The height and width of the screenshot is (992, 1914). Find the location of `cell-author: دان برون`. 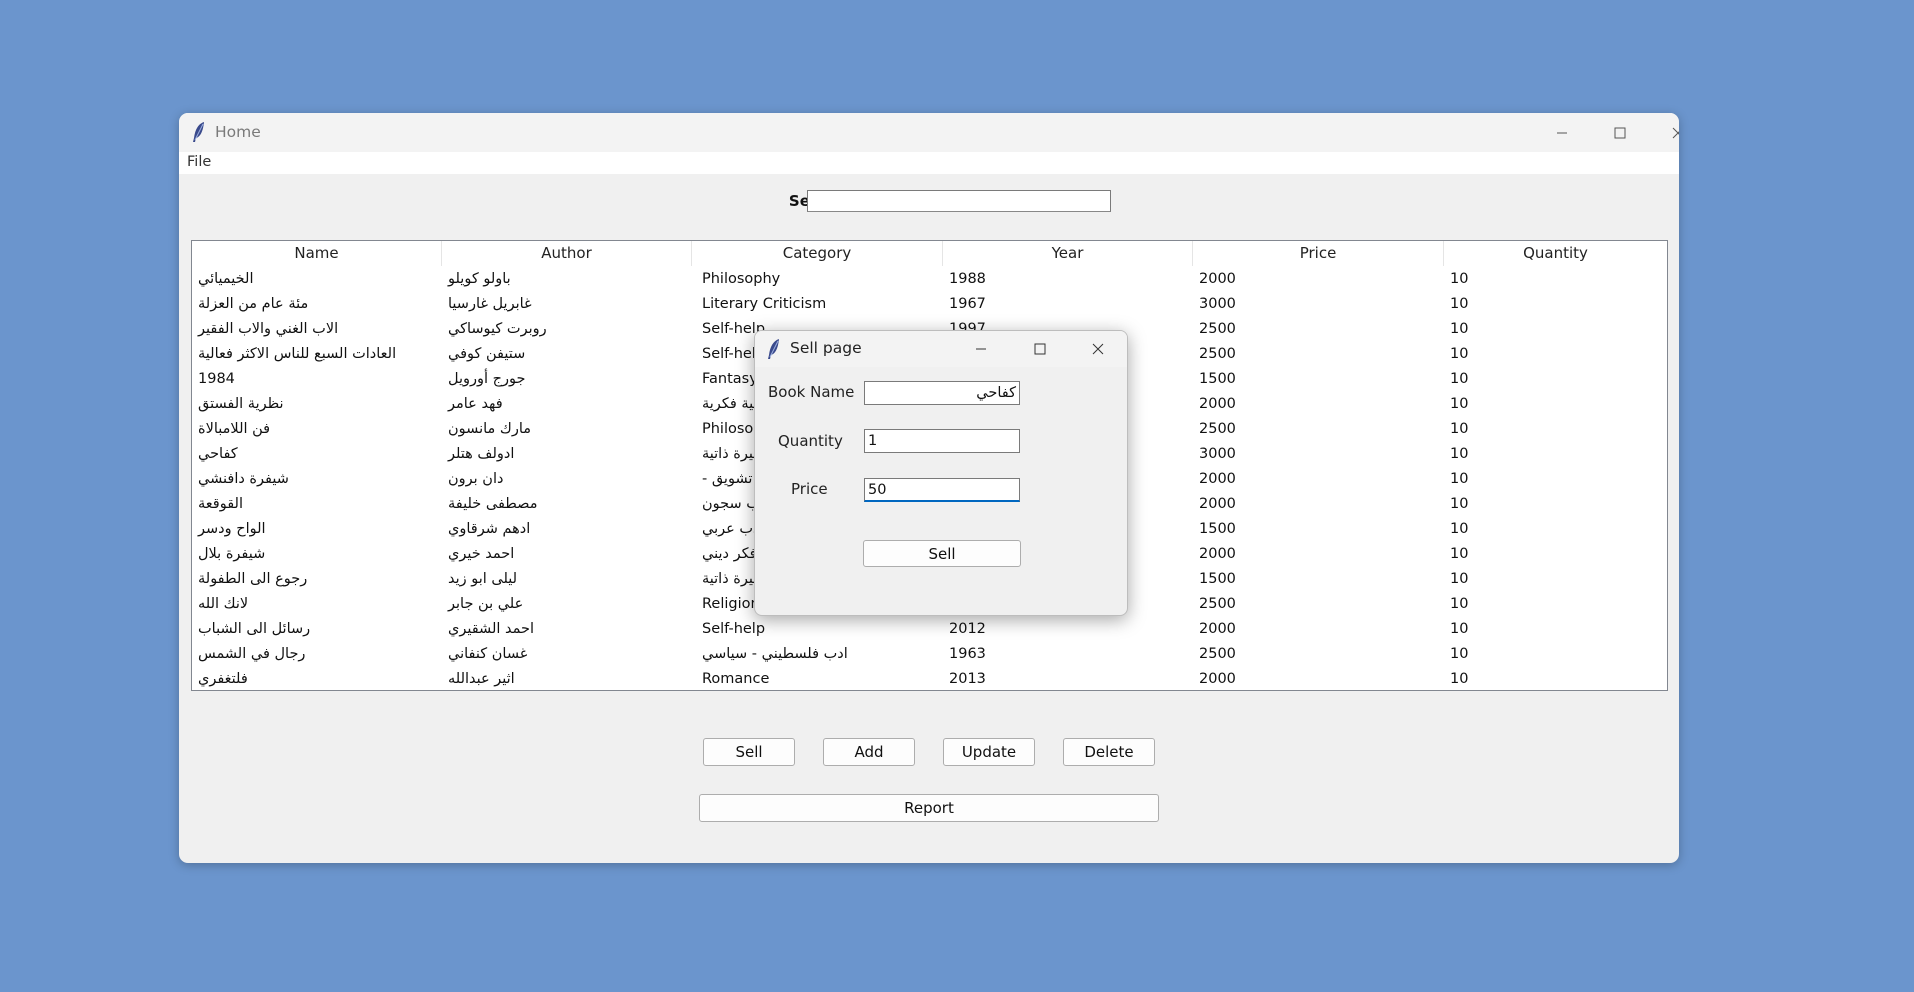

cell-author: دان برون is located at coordinates (476, 479).